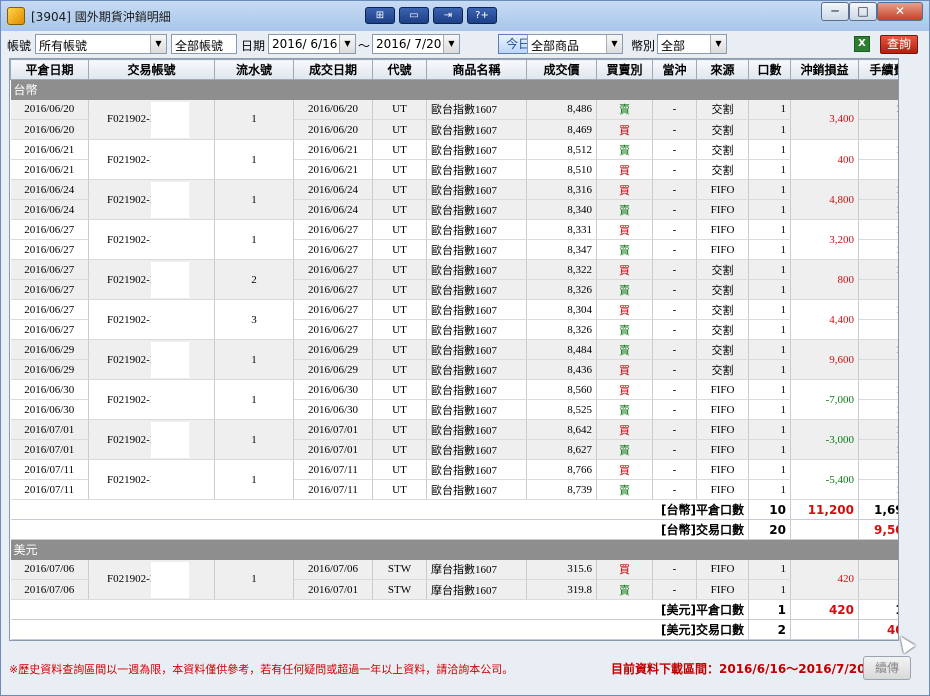 Image resolution: width=930 pixels, height=696 pixels. I want to click on column-header: 代號, so click(399, 69).